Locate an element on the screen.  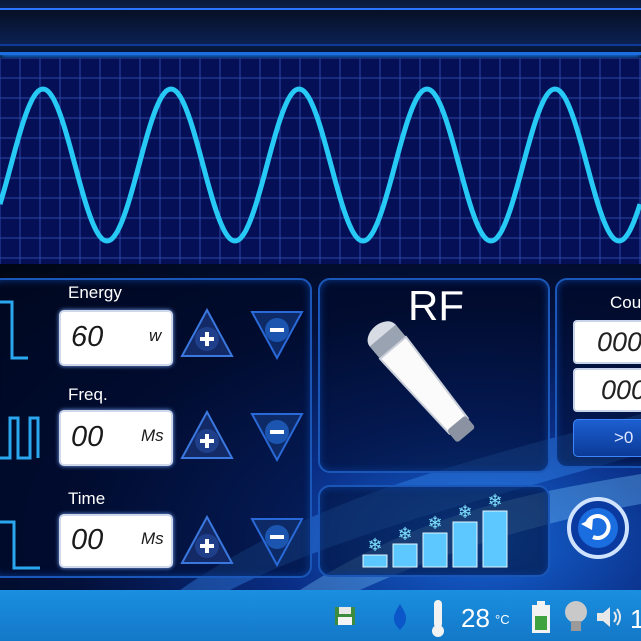
time-unit: Ms is located at coordinates (152, 538).